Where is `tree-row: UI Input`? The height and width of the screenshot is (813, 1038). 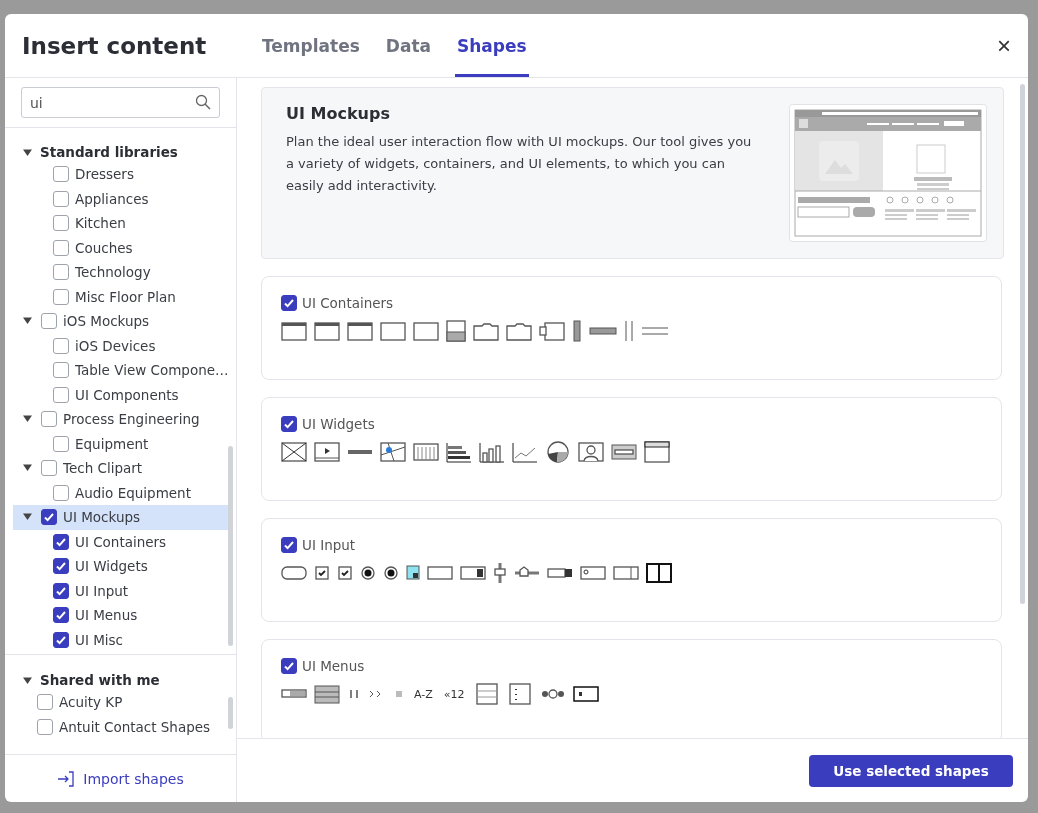 tree-row: UI Input is located at coordinates (120, 590).